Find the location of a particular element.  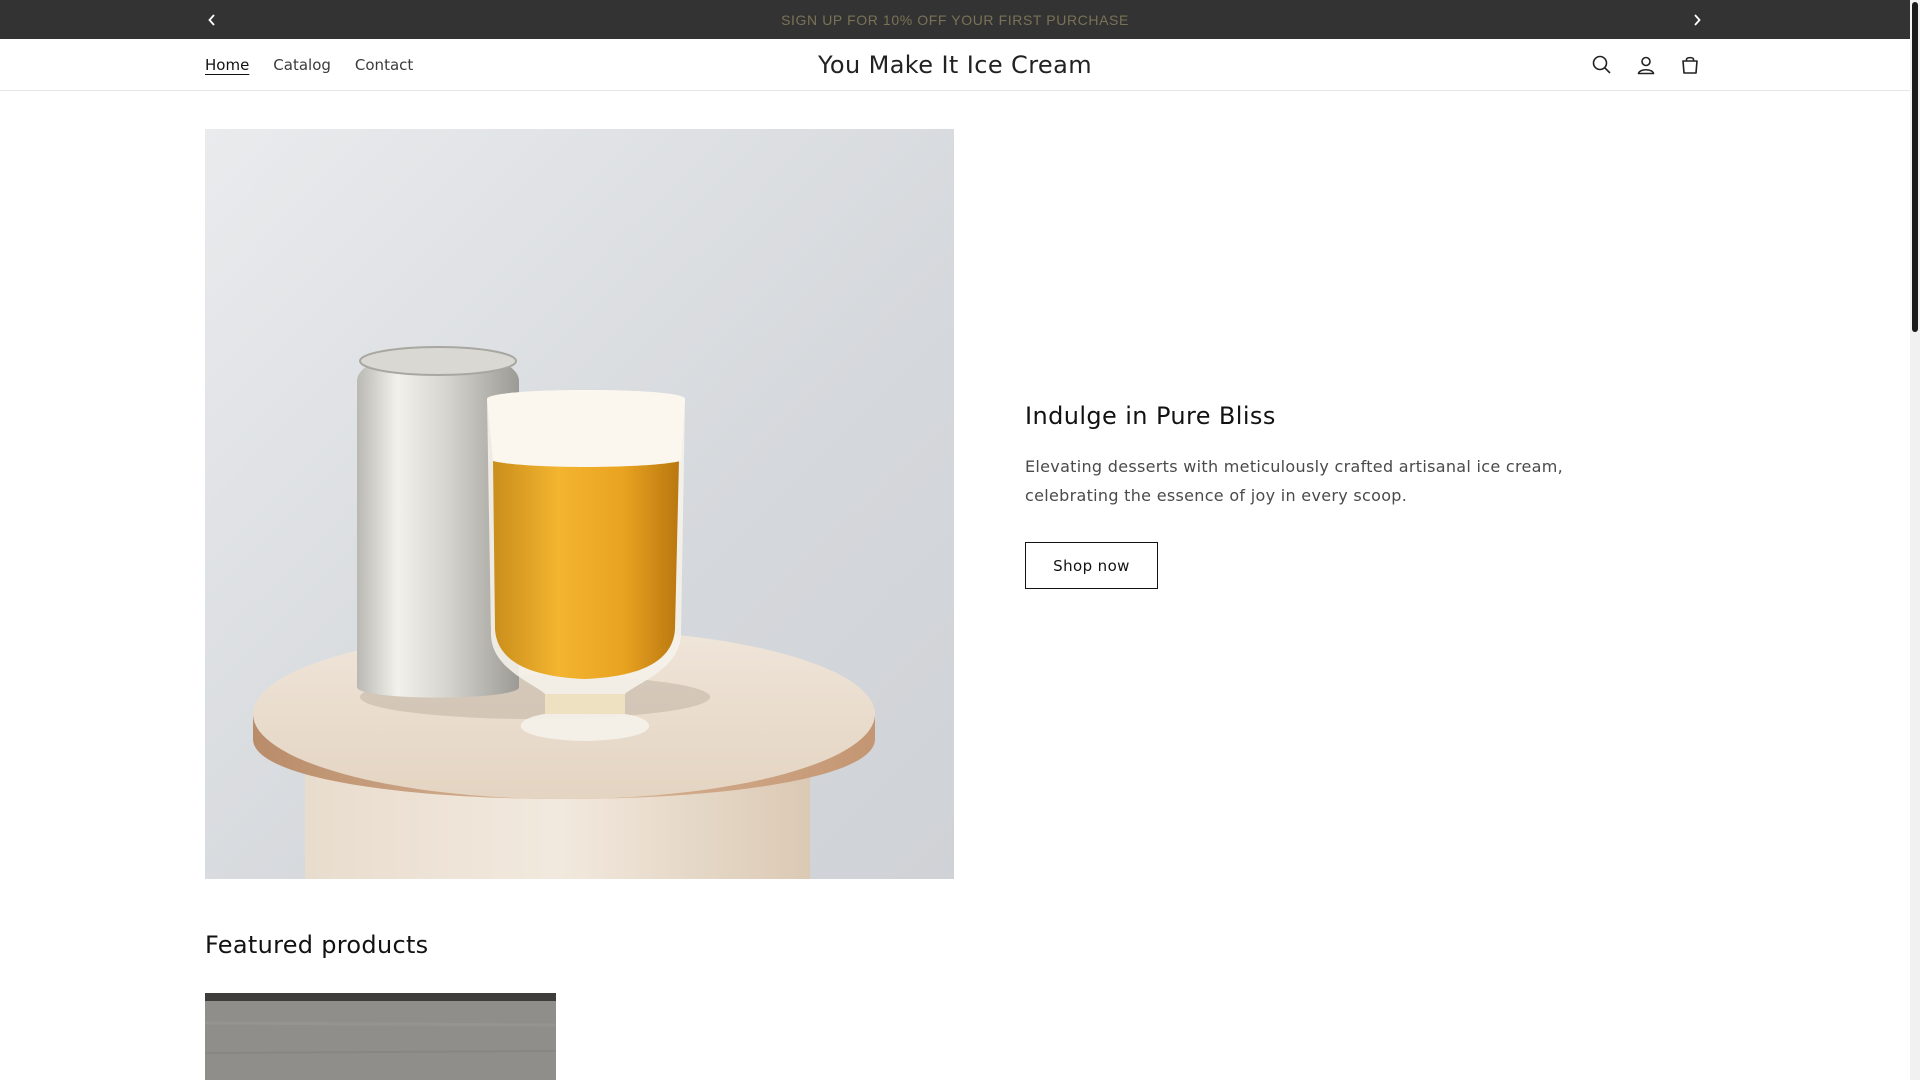

main-nav: Home Catalog Contact is located at coordinates (321, 65).